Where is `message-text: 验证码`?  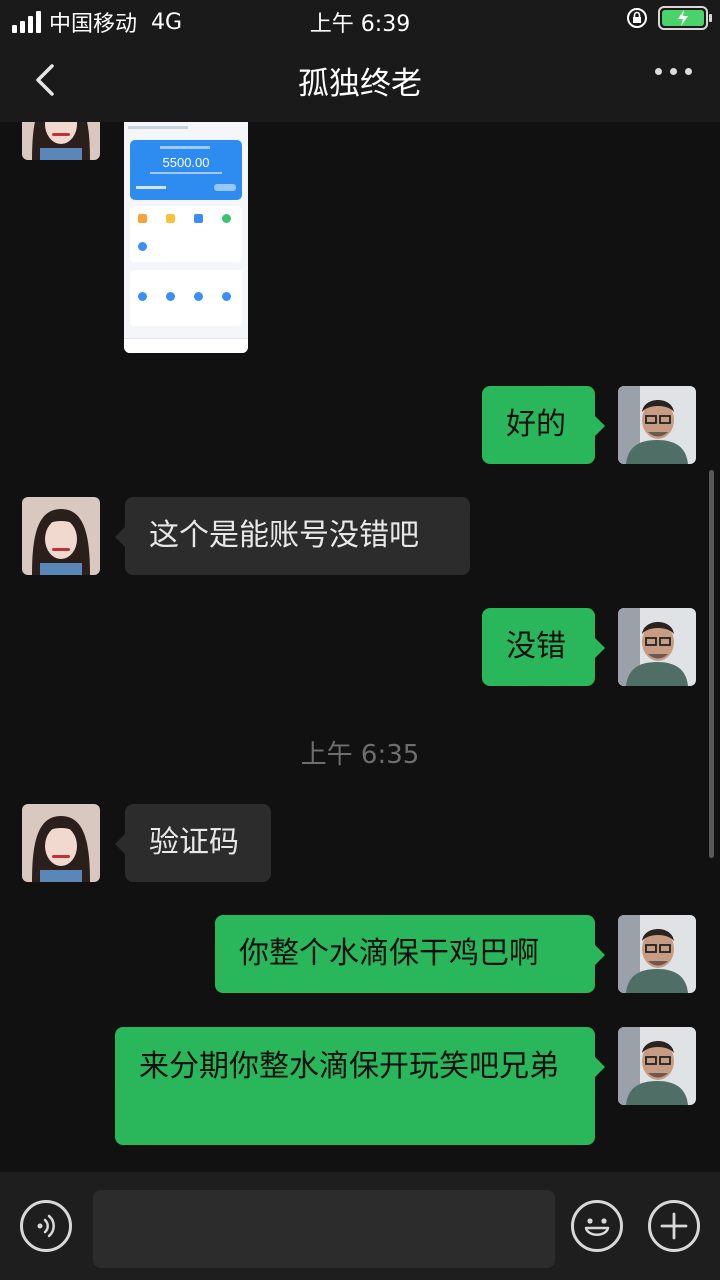 message-text: 验证码 is located at coordinates (194, 842).